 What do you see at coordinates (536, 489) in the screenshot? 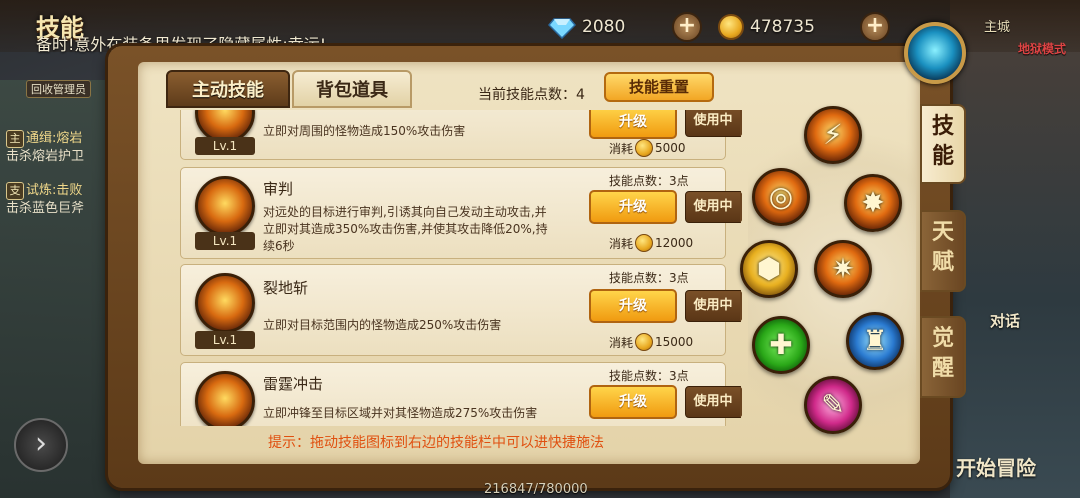
I see `exp-text: 216847/780000` at bounding box center [536, 489].